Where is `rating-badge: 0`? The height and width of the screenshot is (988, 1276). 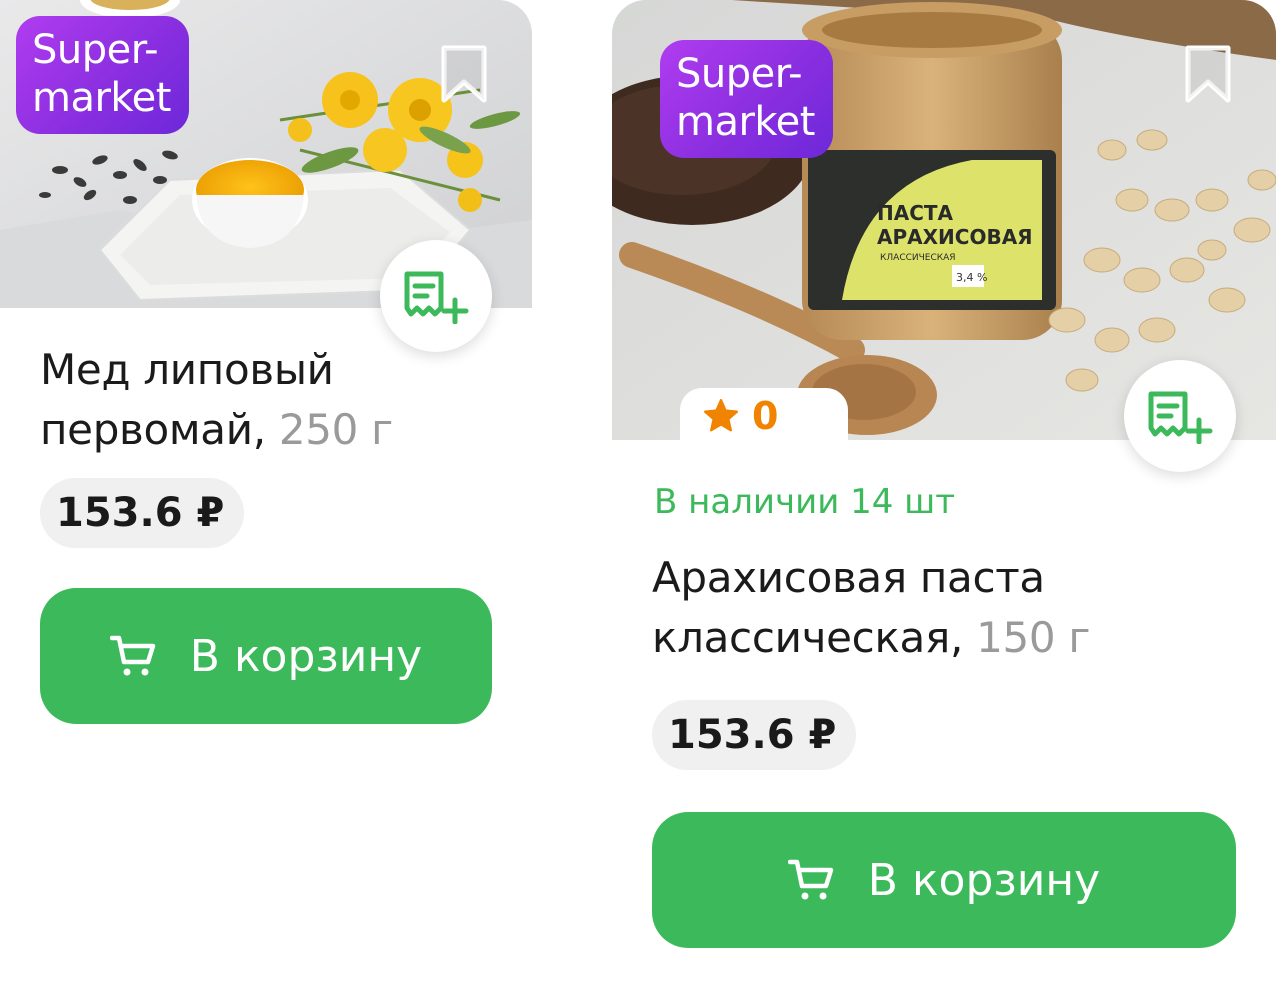 rating-badge: 0 is located at coordinates (764, 416).